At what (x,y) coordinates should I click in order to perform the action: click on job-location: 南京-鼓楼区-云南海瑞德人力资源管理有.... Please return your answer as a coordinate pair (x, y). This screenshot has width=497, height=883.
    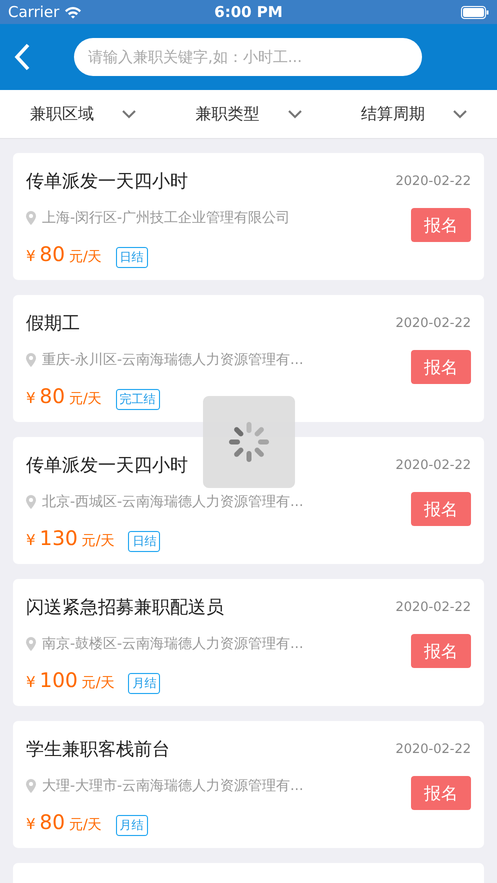
    Looking at the image, I should click on (173, 644).